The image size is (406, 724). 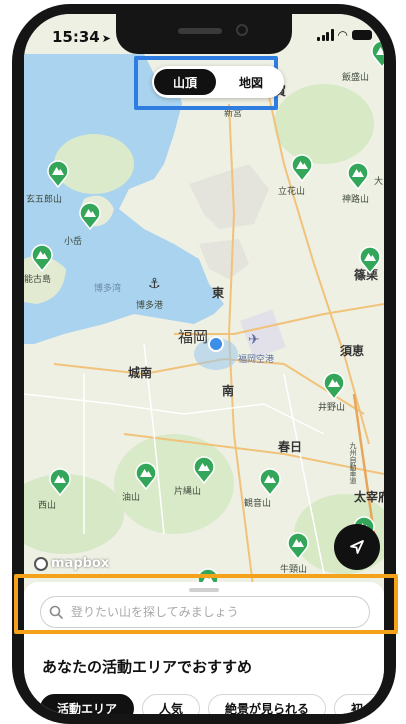 What do you see at coordinates (258, 504) in the screenshot?
I see `map-label-place: 観音山` at bounding box center [258, 504].